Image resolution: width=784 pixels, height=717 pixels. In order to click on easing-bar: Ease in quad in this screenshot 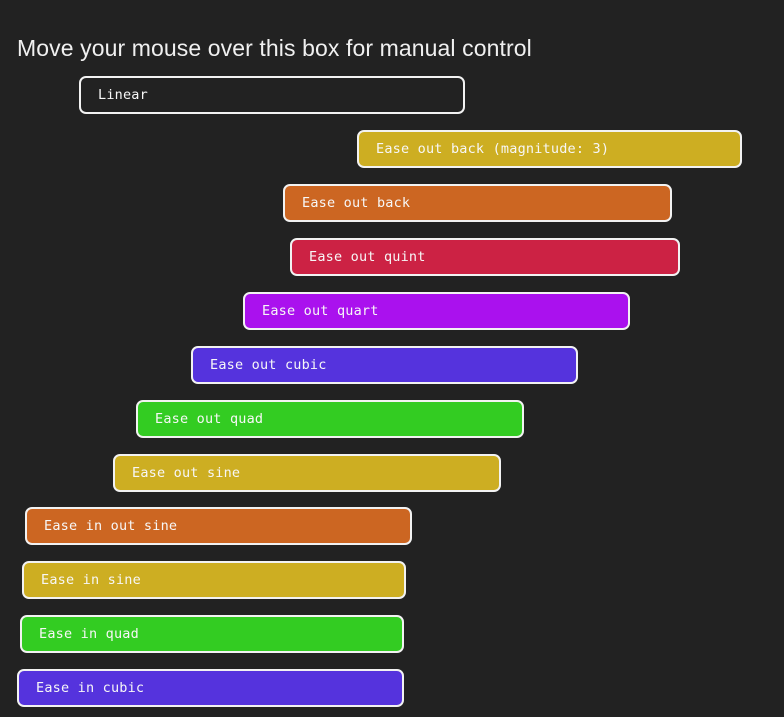, I will do `click(212, 634)`.